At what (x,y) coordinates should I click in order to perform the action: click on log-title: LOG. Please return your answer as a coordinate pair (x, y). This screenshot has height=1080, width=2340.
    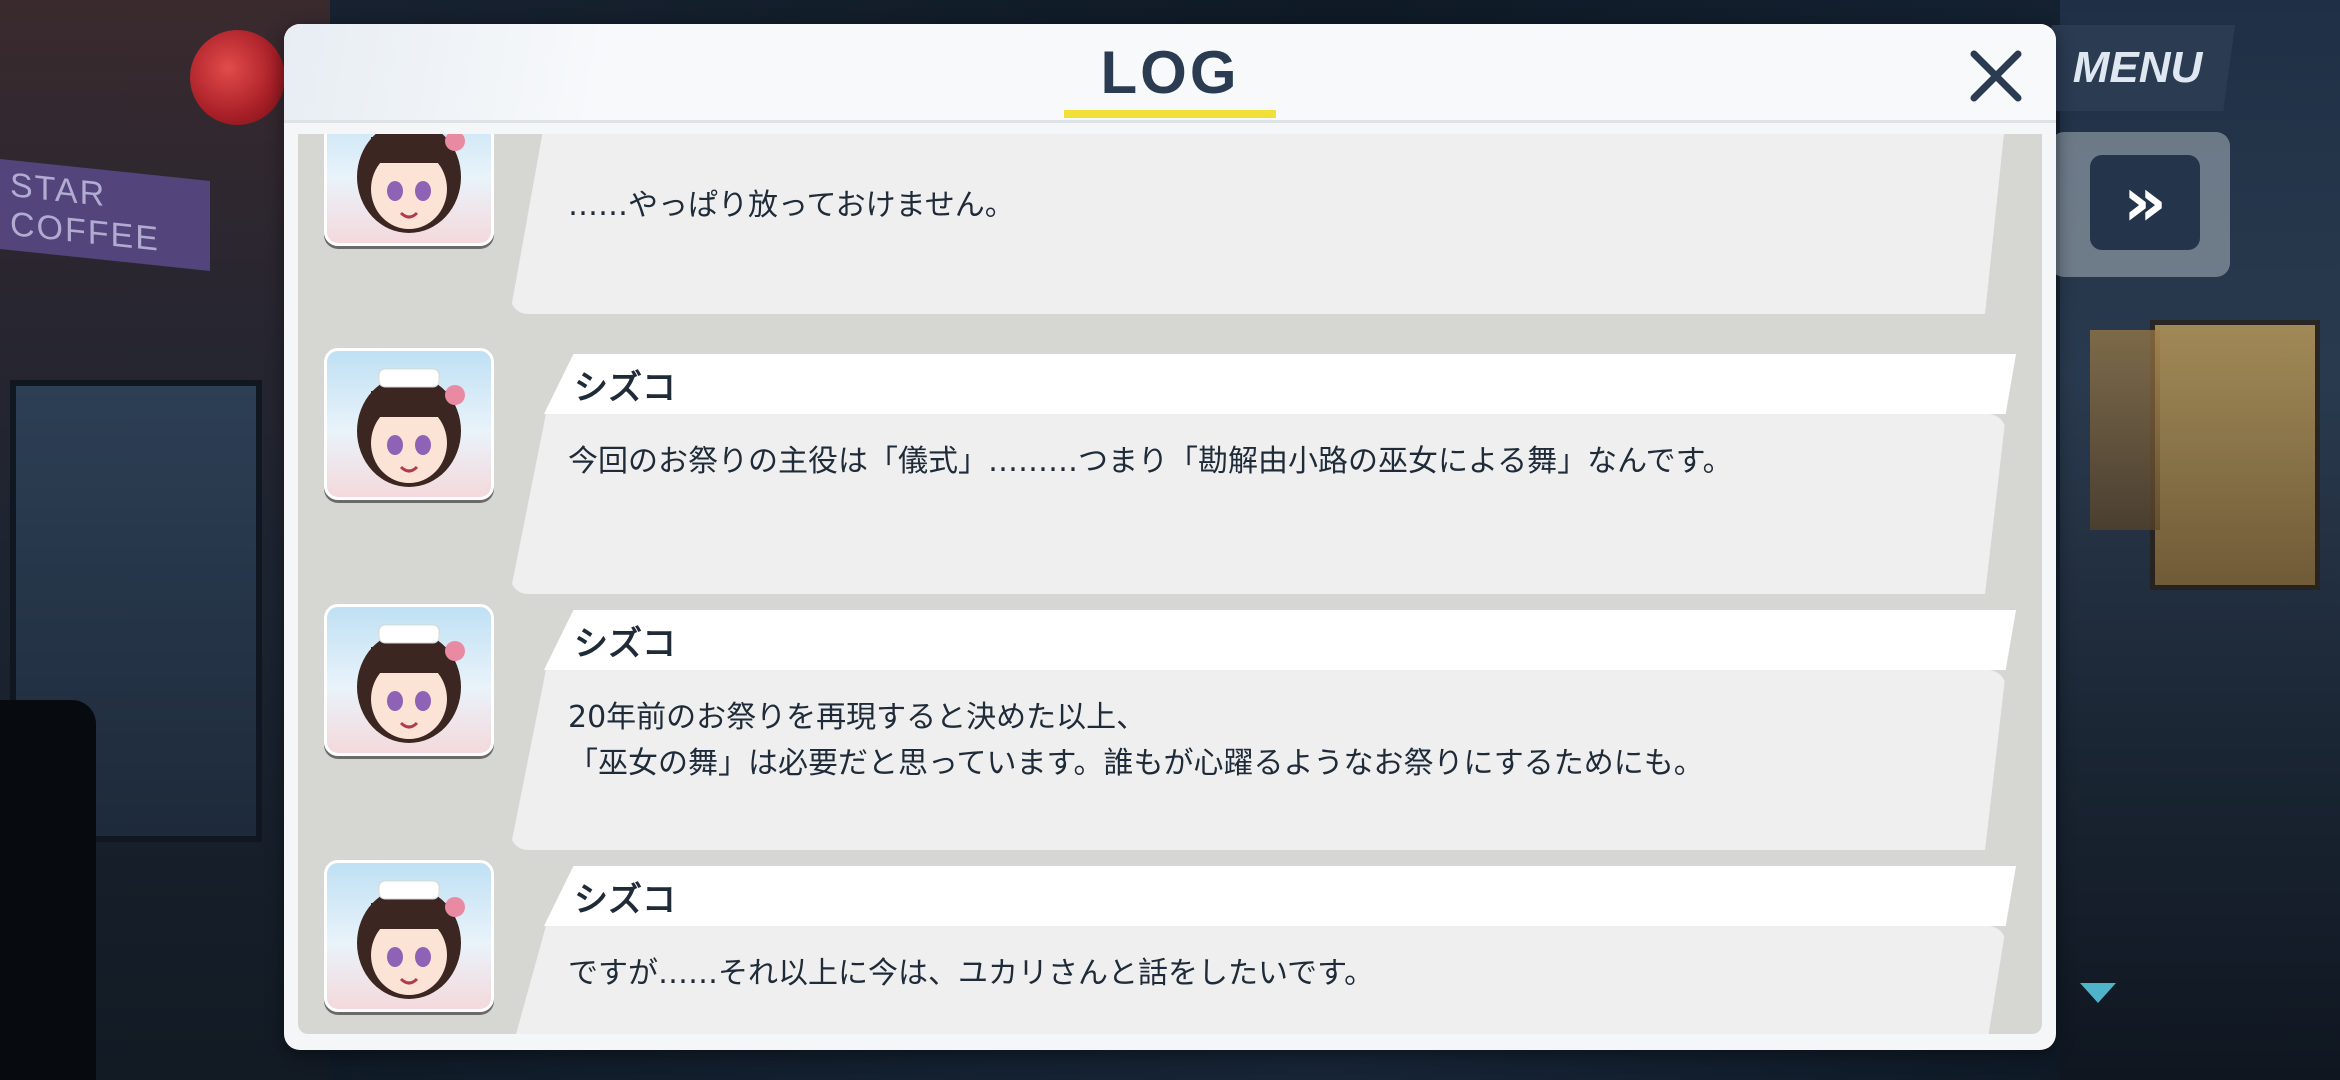
    Looking at the image, I should click on (1170, 72).